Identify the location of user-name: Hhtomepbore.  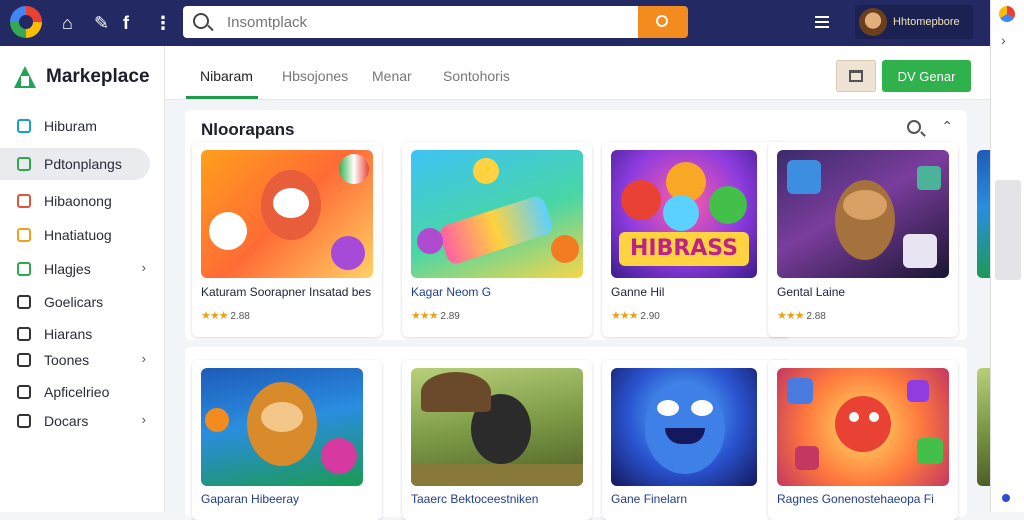
(926, 22).